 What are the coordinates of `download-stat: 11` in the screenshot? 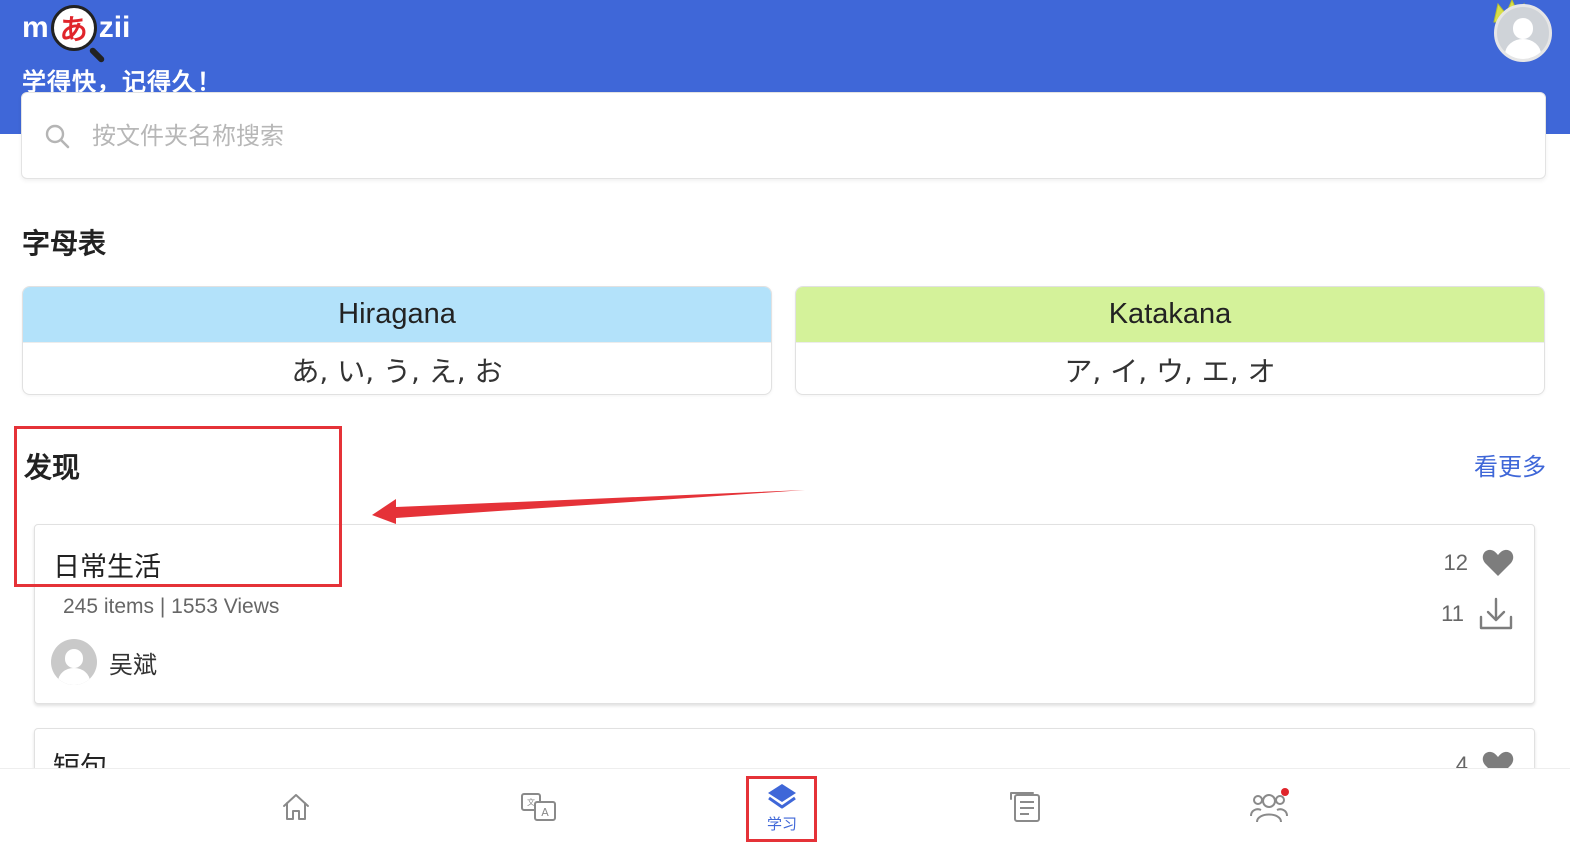 It's located at (1477, 614).